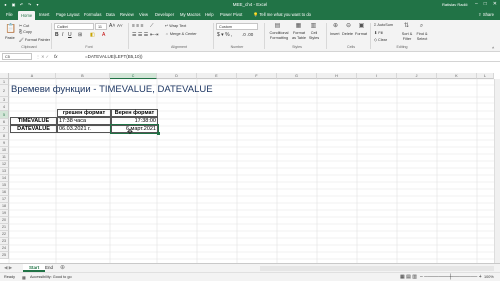  Describe the element at coordinates (112, 26) in the screenshot. I see `grow-font-icon: A˄` at that location.